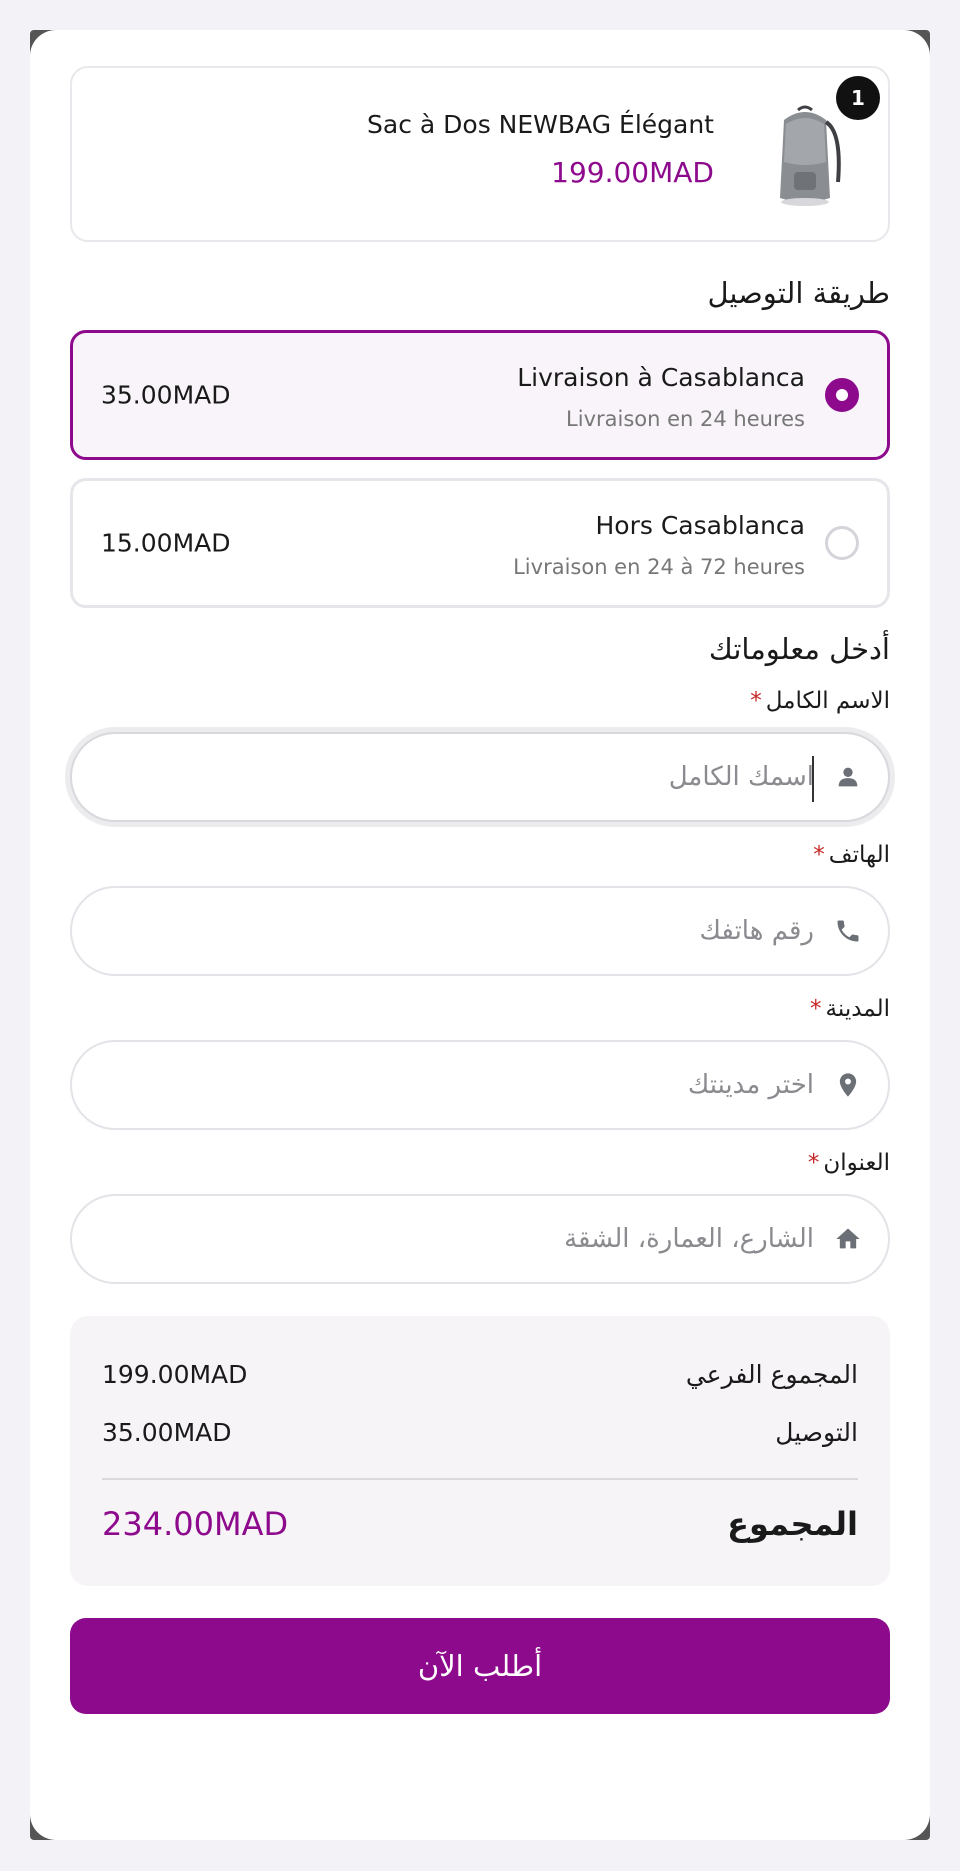  What do you see at coordinates (856, 1163) in the screenshot?
I see `field-label-text: العنوان` at bounding box center [856, 1163].